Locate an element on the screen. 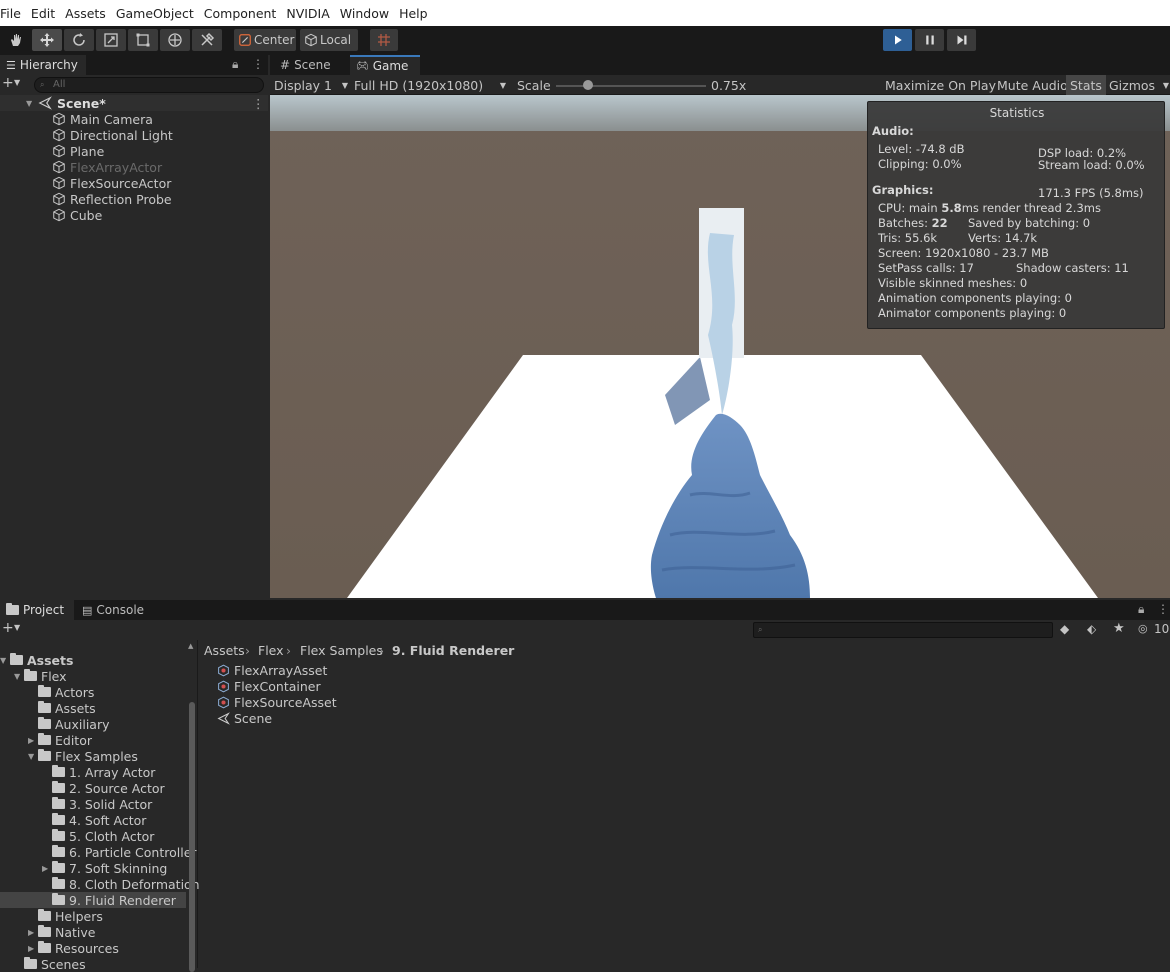  tree-folder-item: 3. Solid Actor is located at coordinates (102, 804).